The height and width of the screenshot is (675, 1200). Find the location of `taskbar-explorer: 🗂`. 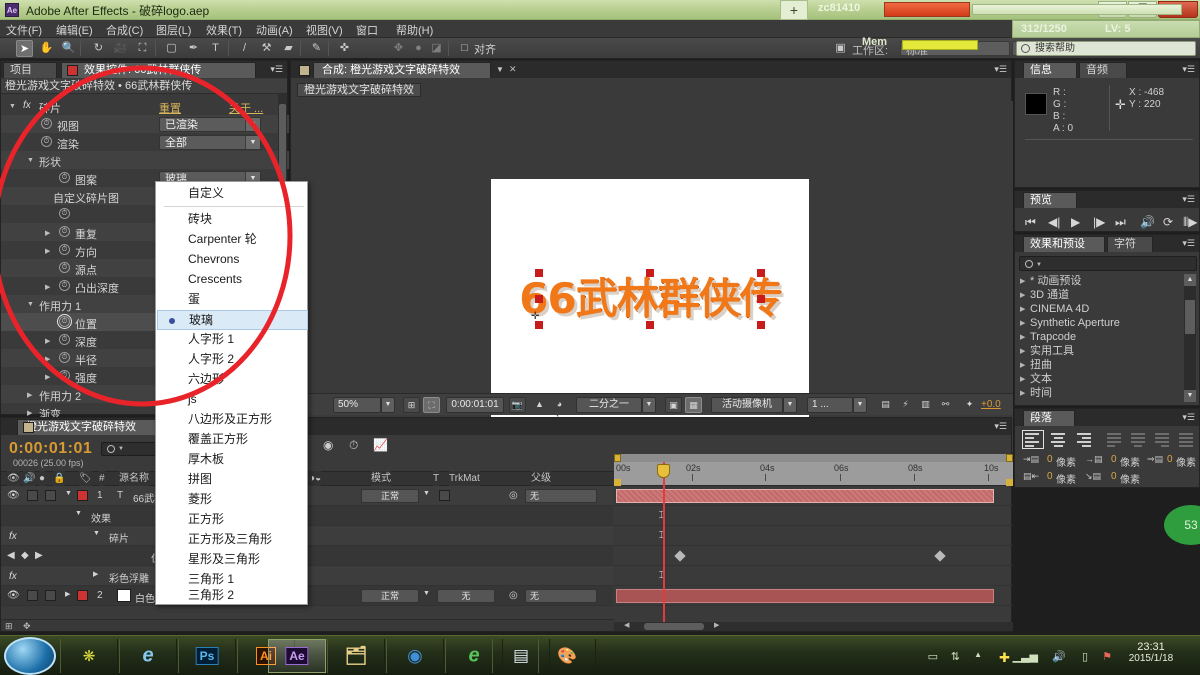

taskbar-explorer: 🗂 is located at coordinates (356, 656).